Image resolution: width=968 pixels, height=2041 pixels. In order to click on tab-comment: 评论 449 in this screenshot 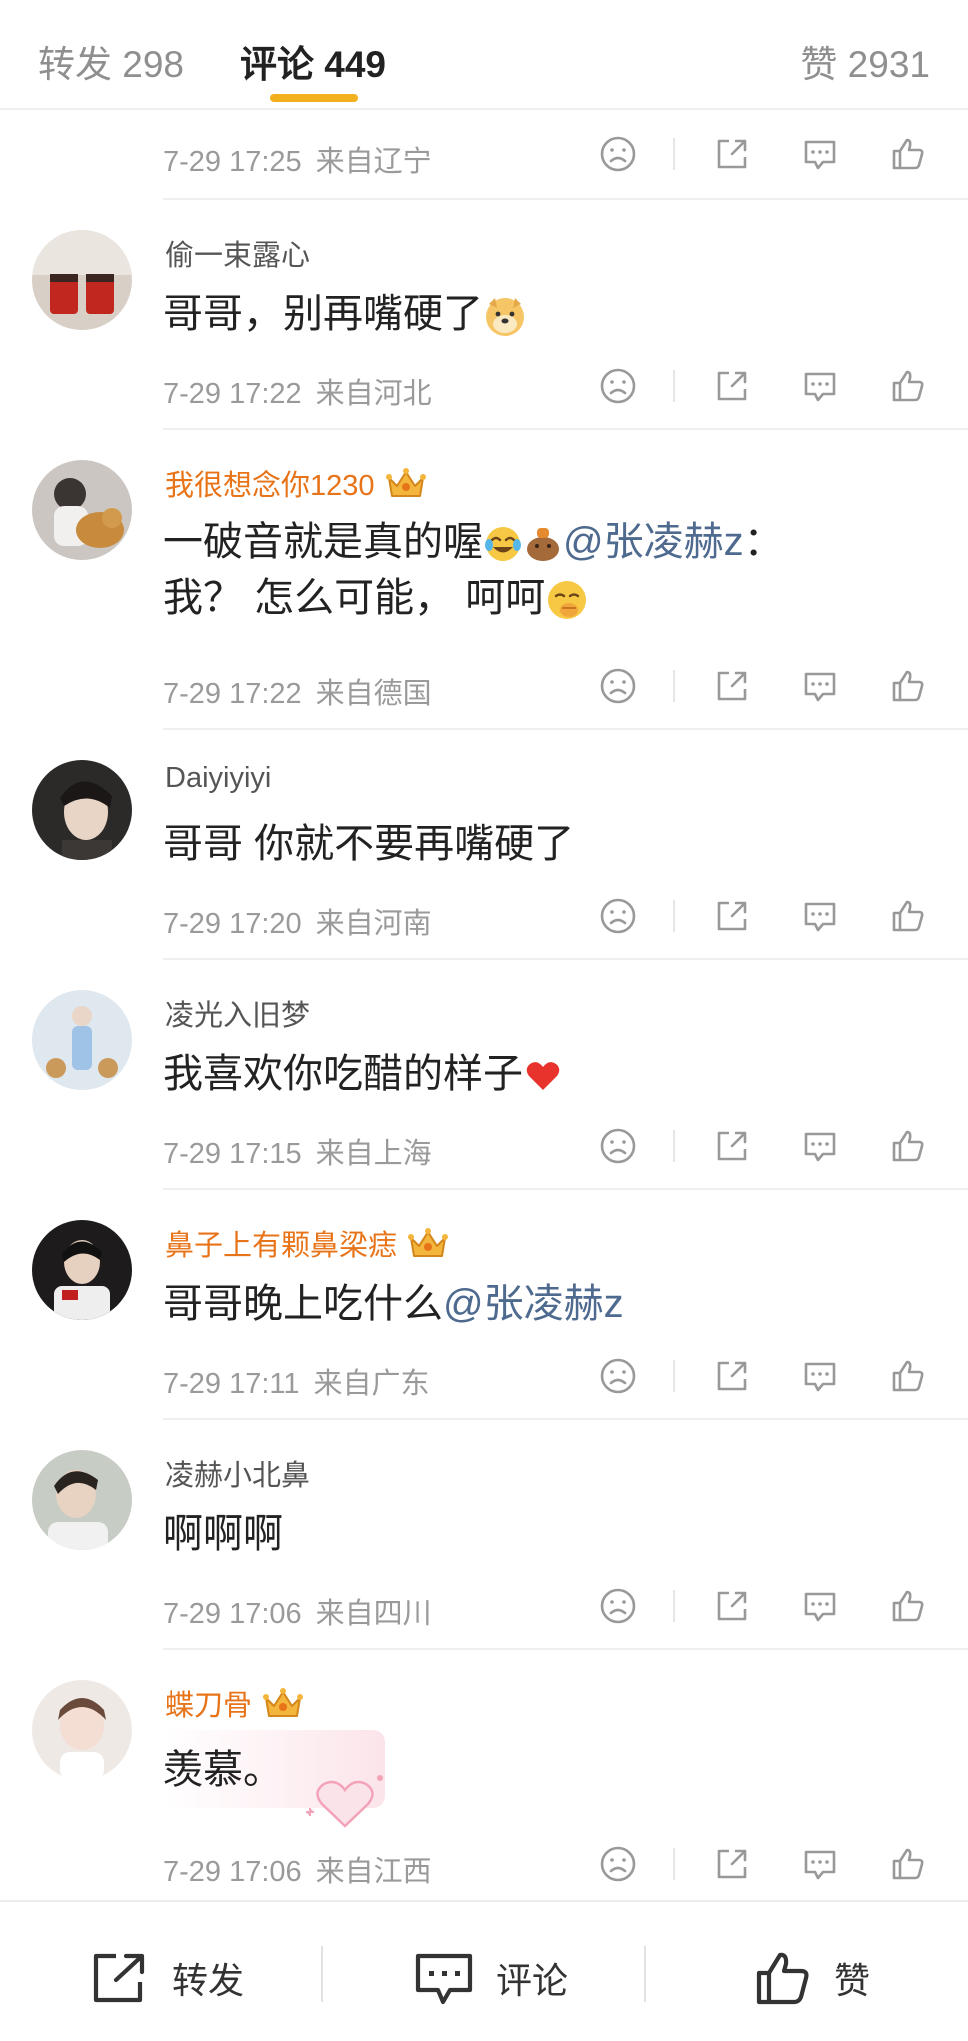, I will do `click(313, 61)`.